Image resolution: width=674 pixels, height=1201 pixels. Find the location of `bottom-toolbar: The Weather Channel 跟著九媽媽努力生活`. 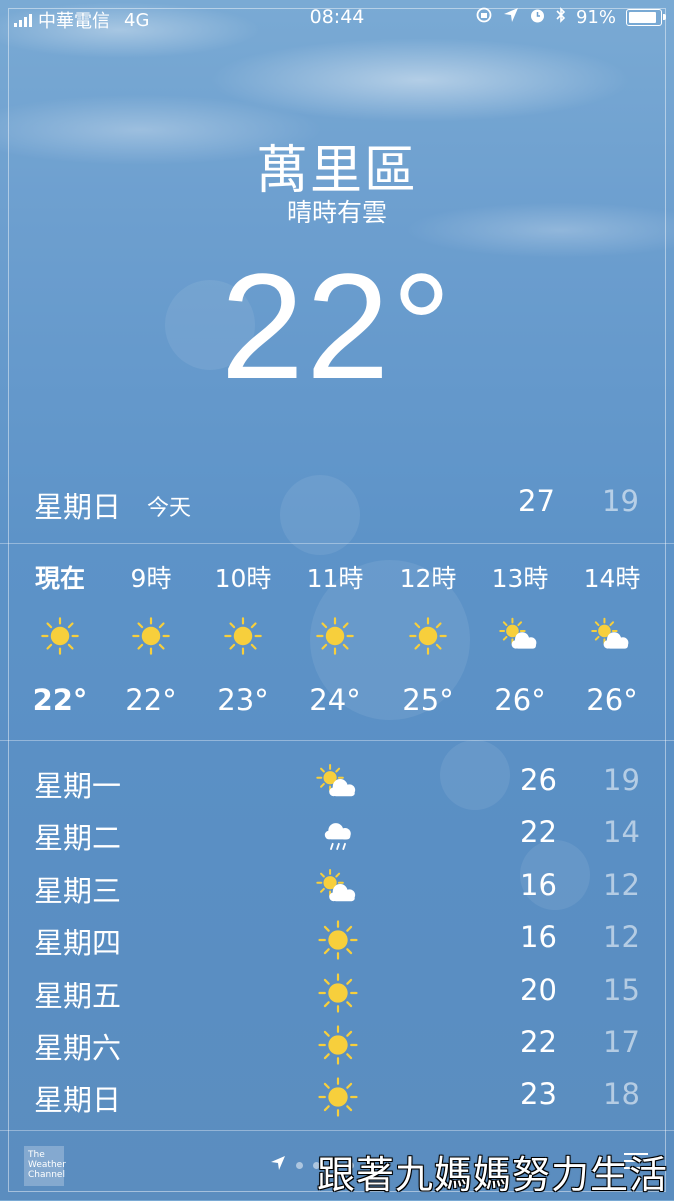

bottom-toolbar: The Weather Channel 跟著九媽媽努力生活 is located at coordinates (337, 1165).